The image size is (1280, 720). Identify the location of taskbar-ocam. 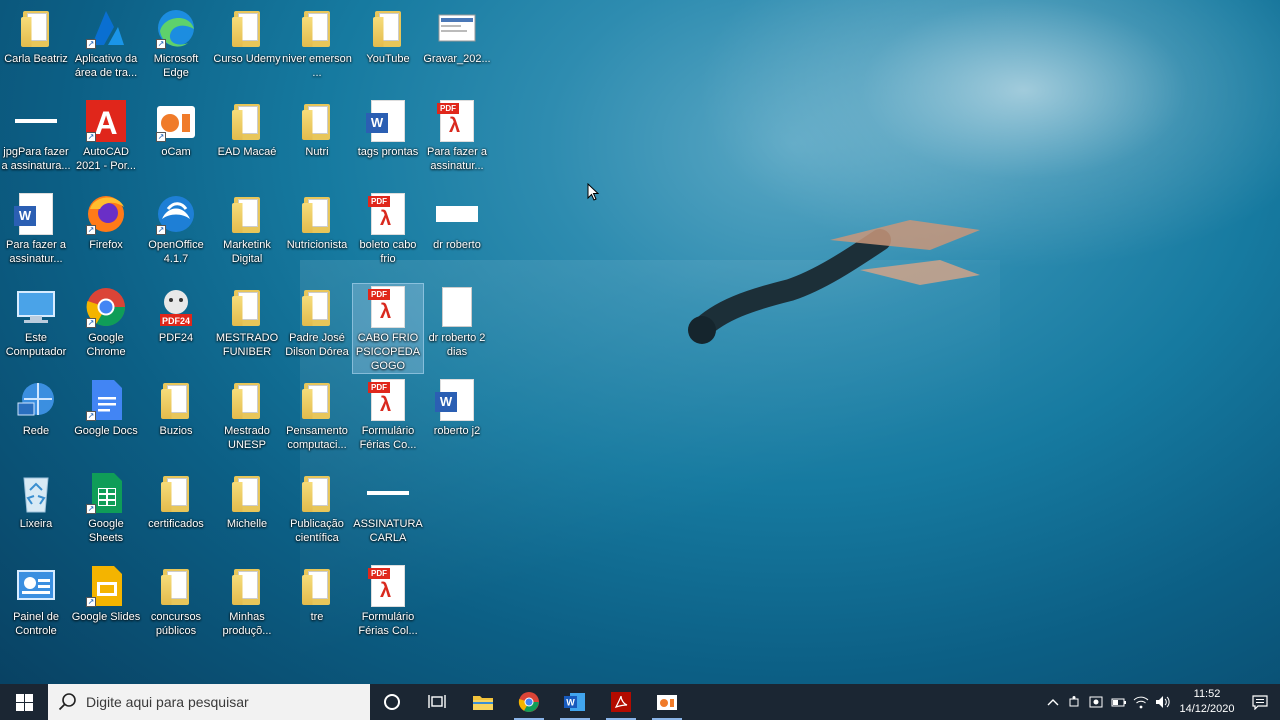
(667, 702).